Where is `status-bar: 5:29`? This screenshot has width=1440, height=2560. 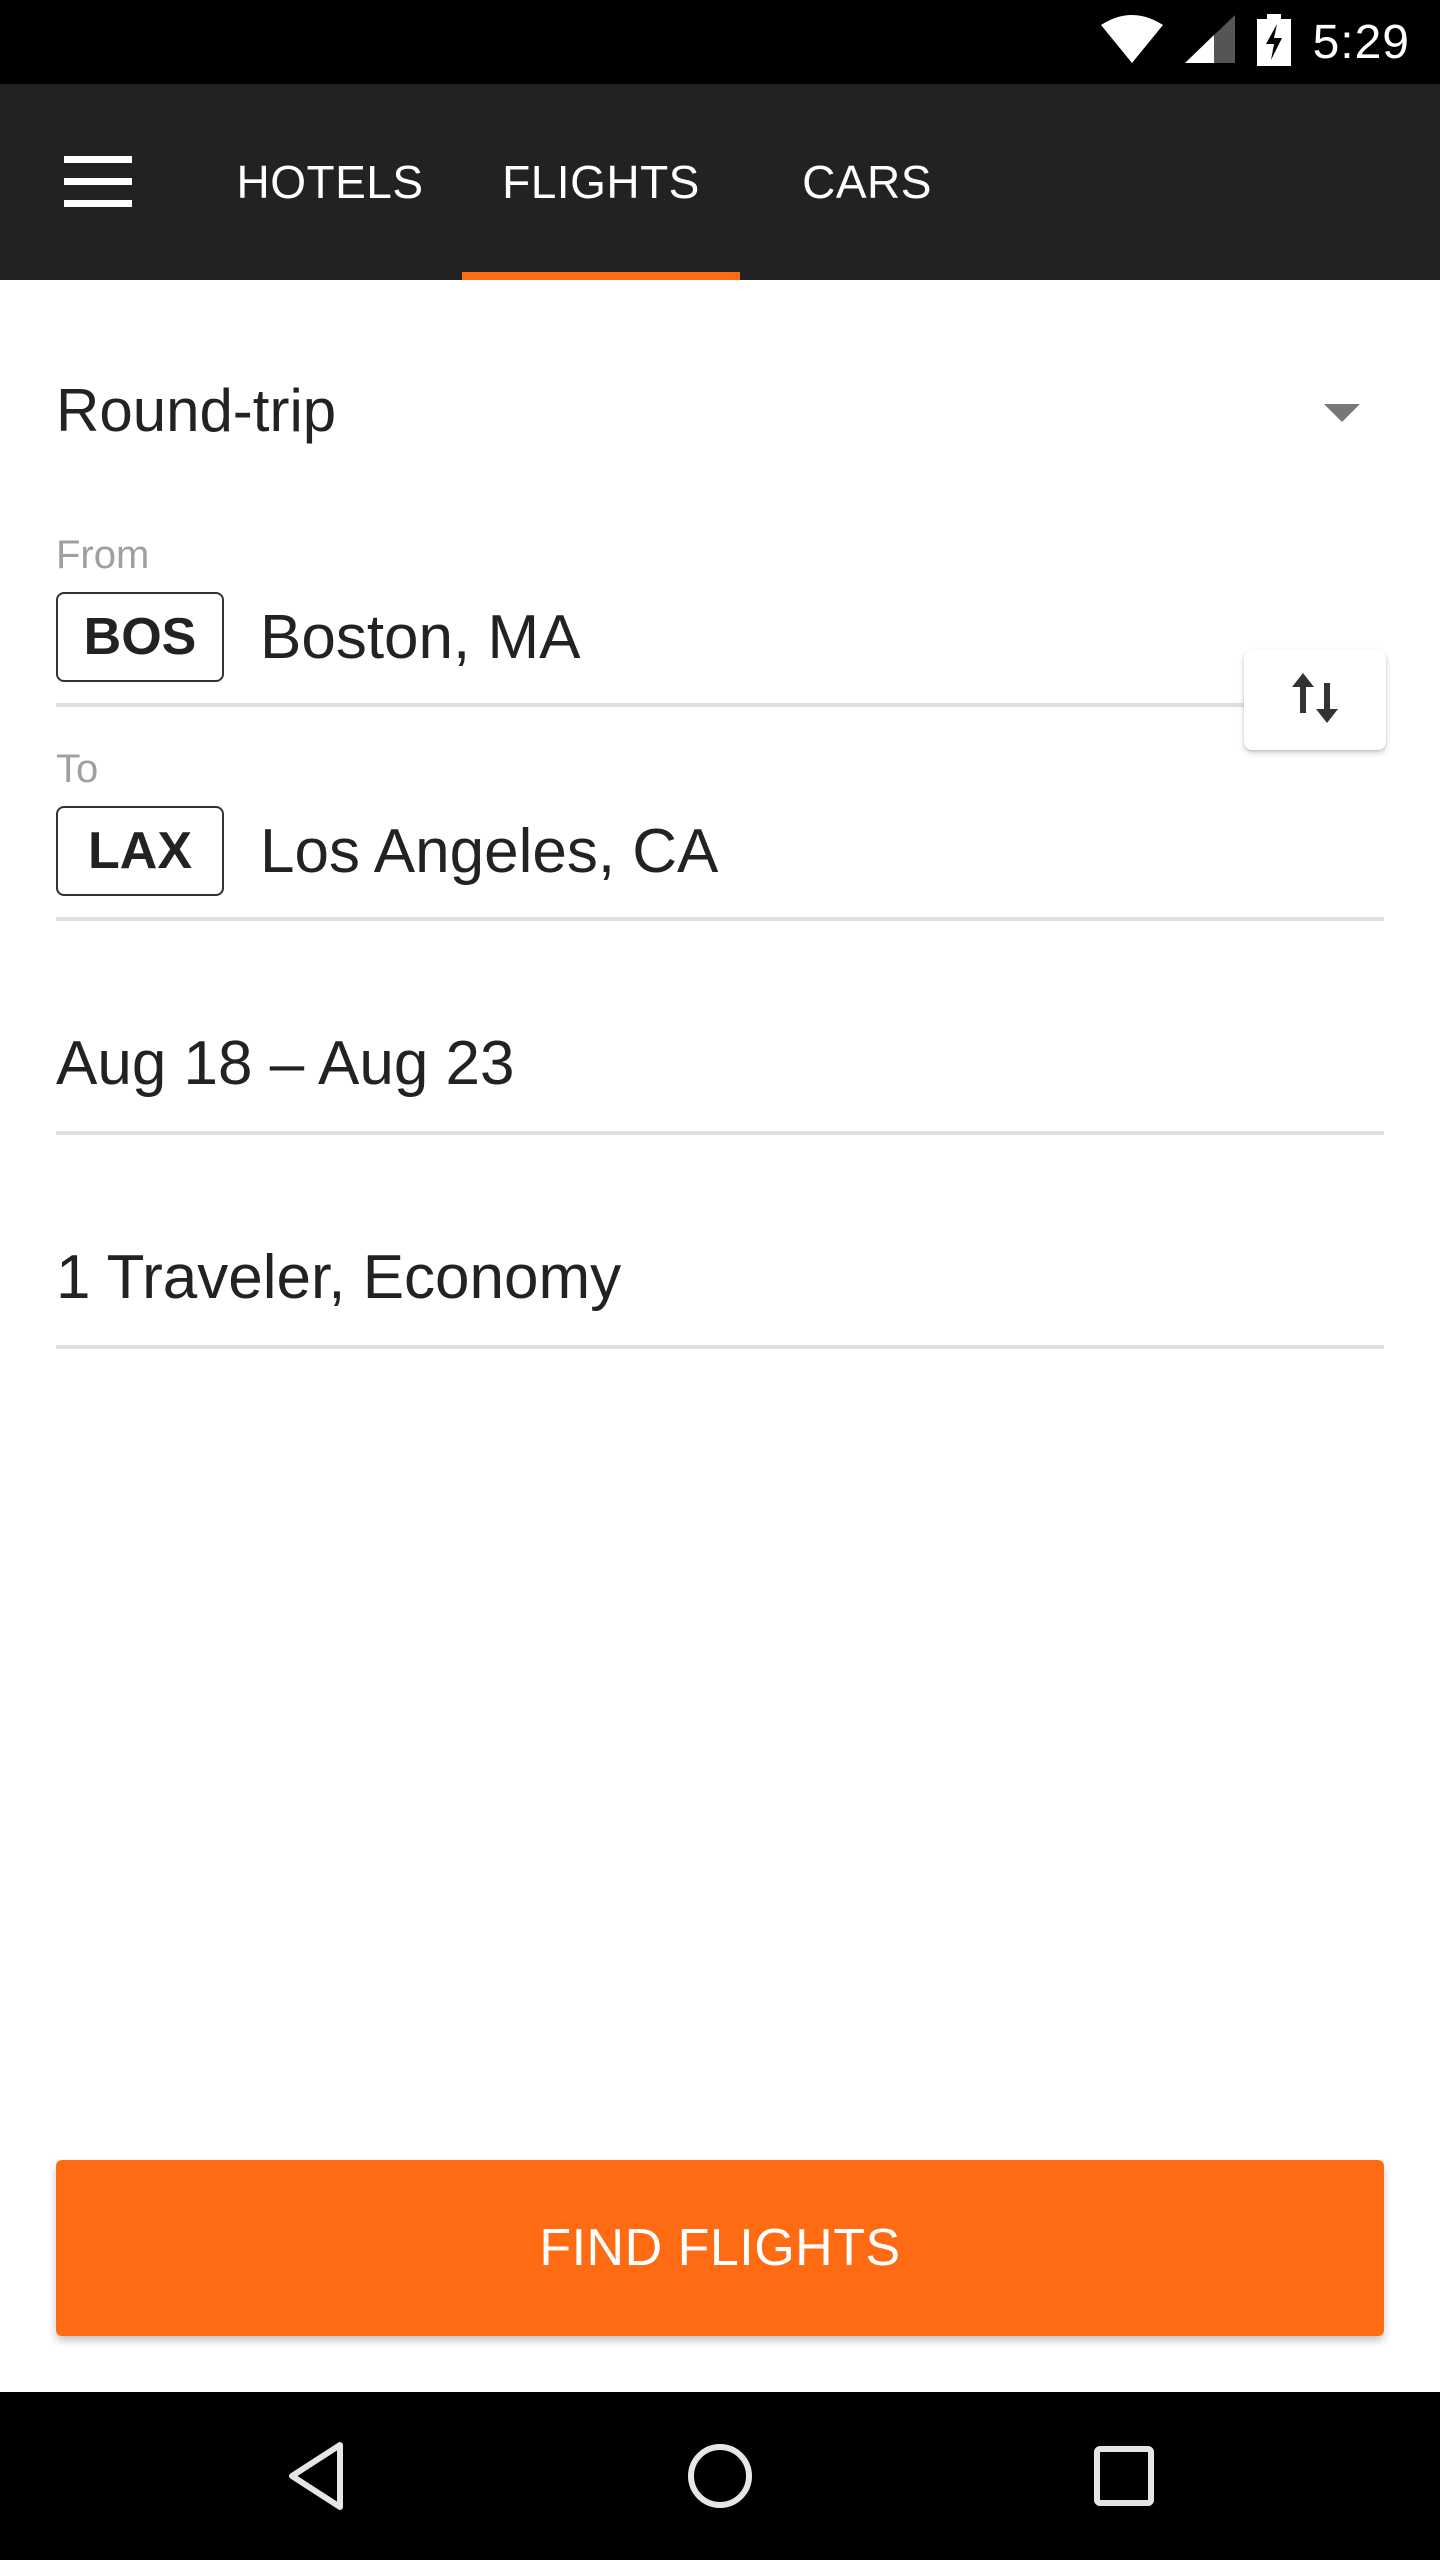
status-bar: 5:29 is located at coordinates (720, 42).